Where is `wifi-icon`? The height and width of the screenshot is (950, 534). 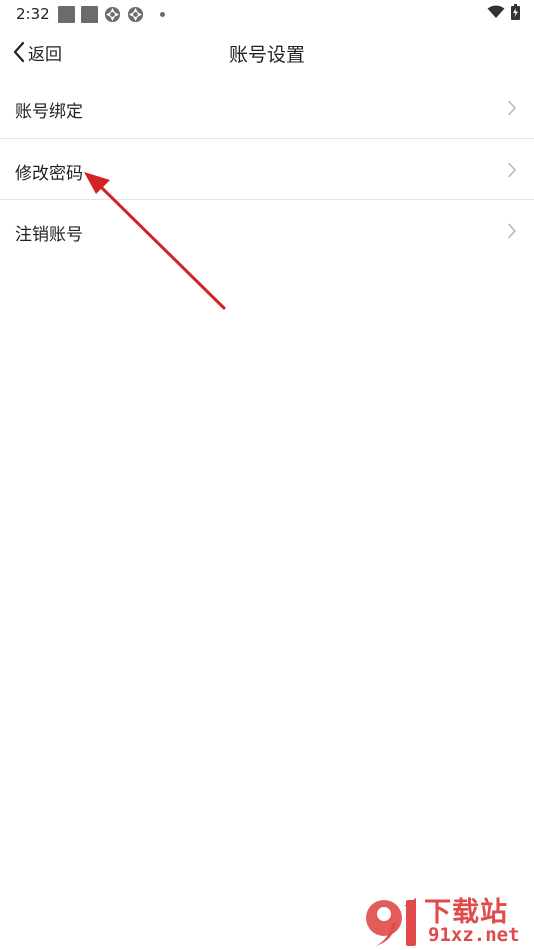
wifi-icon is located at coordinates (496, 11).